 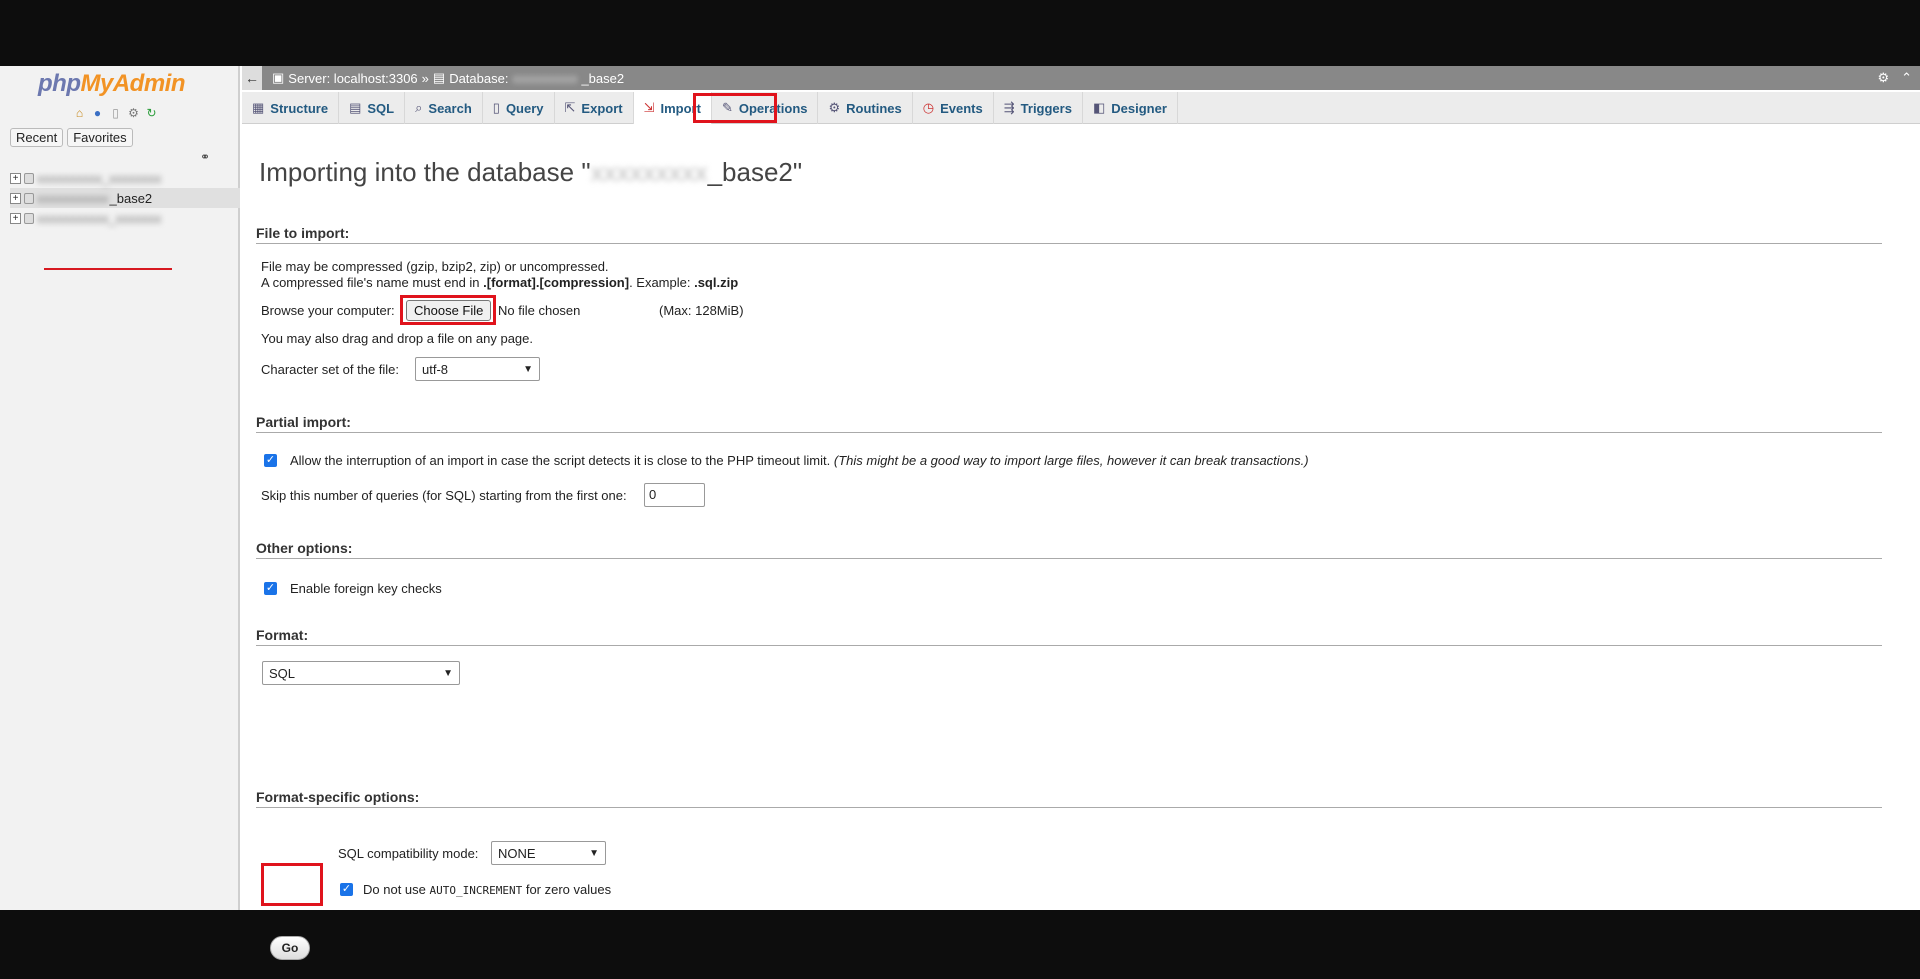 I want to click on tab-routines: ⚙ Routines, so click(x=865, y=108).